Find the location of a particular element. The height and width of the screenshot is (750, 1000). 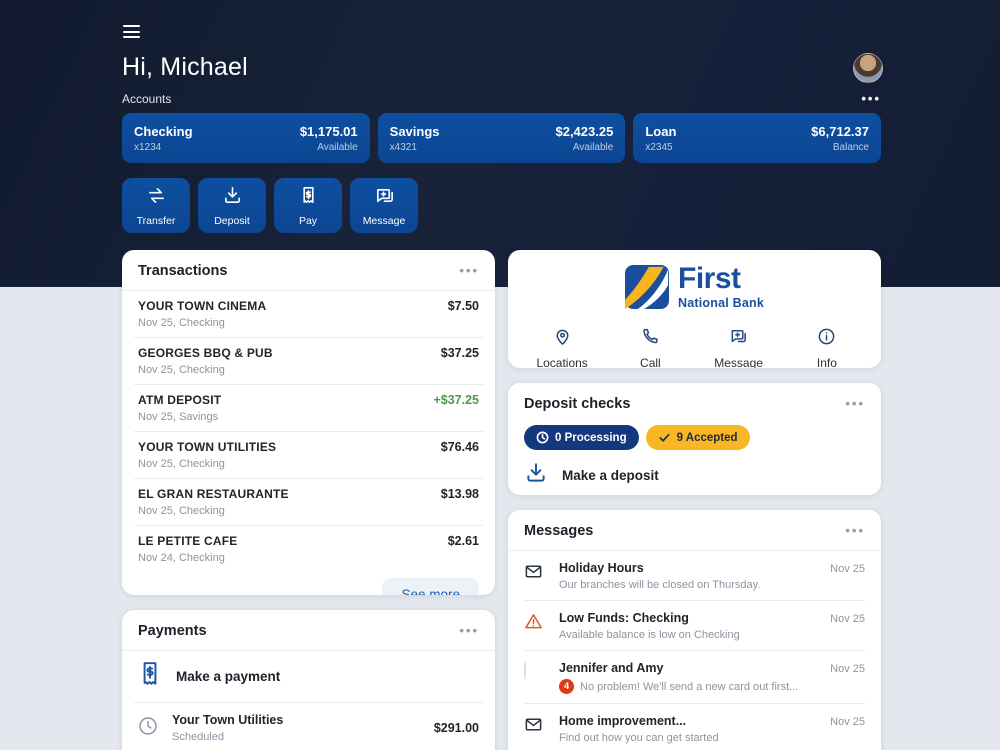

messages-title: Messages is located at coordinates (559, 531).